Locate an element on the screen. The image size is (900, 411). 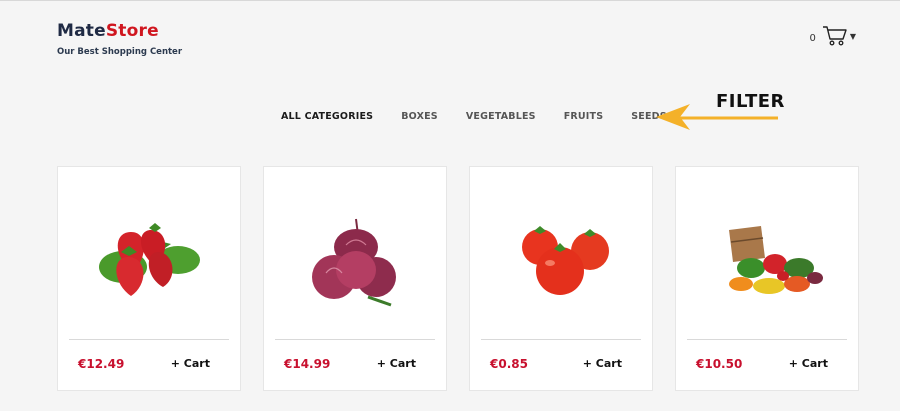
cart-widget: 0 ▼ is located at coordinates (832, 38).